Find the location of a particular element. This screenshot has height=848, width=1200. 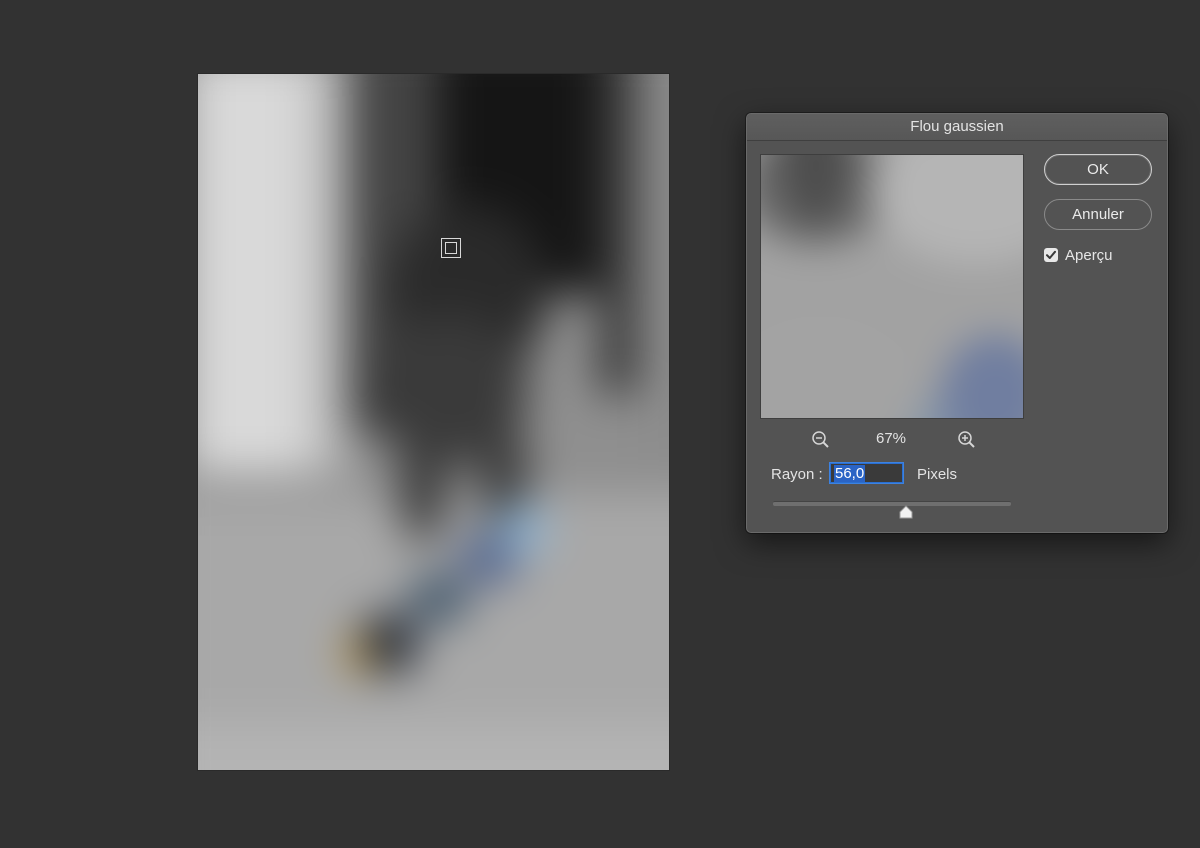

radius-row: Rayon : 56,0 Pixels is located at coordinates (956, 475).